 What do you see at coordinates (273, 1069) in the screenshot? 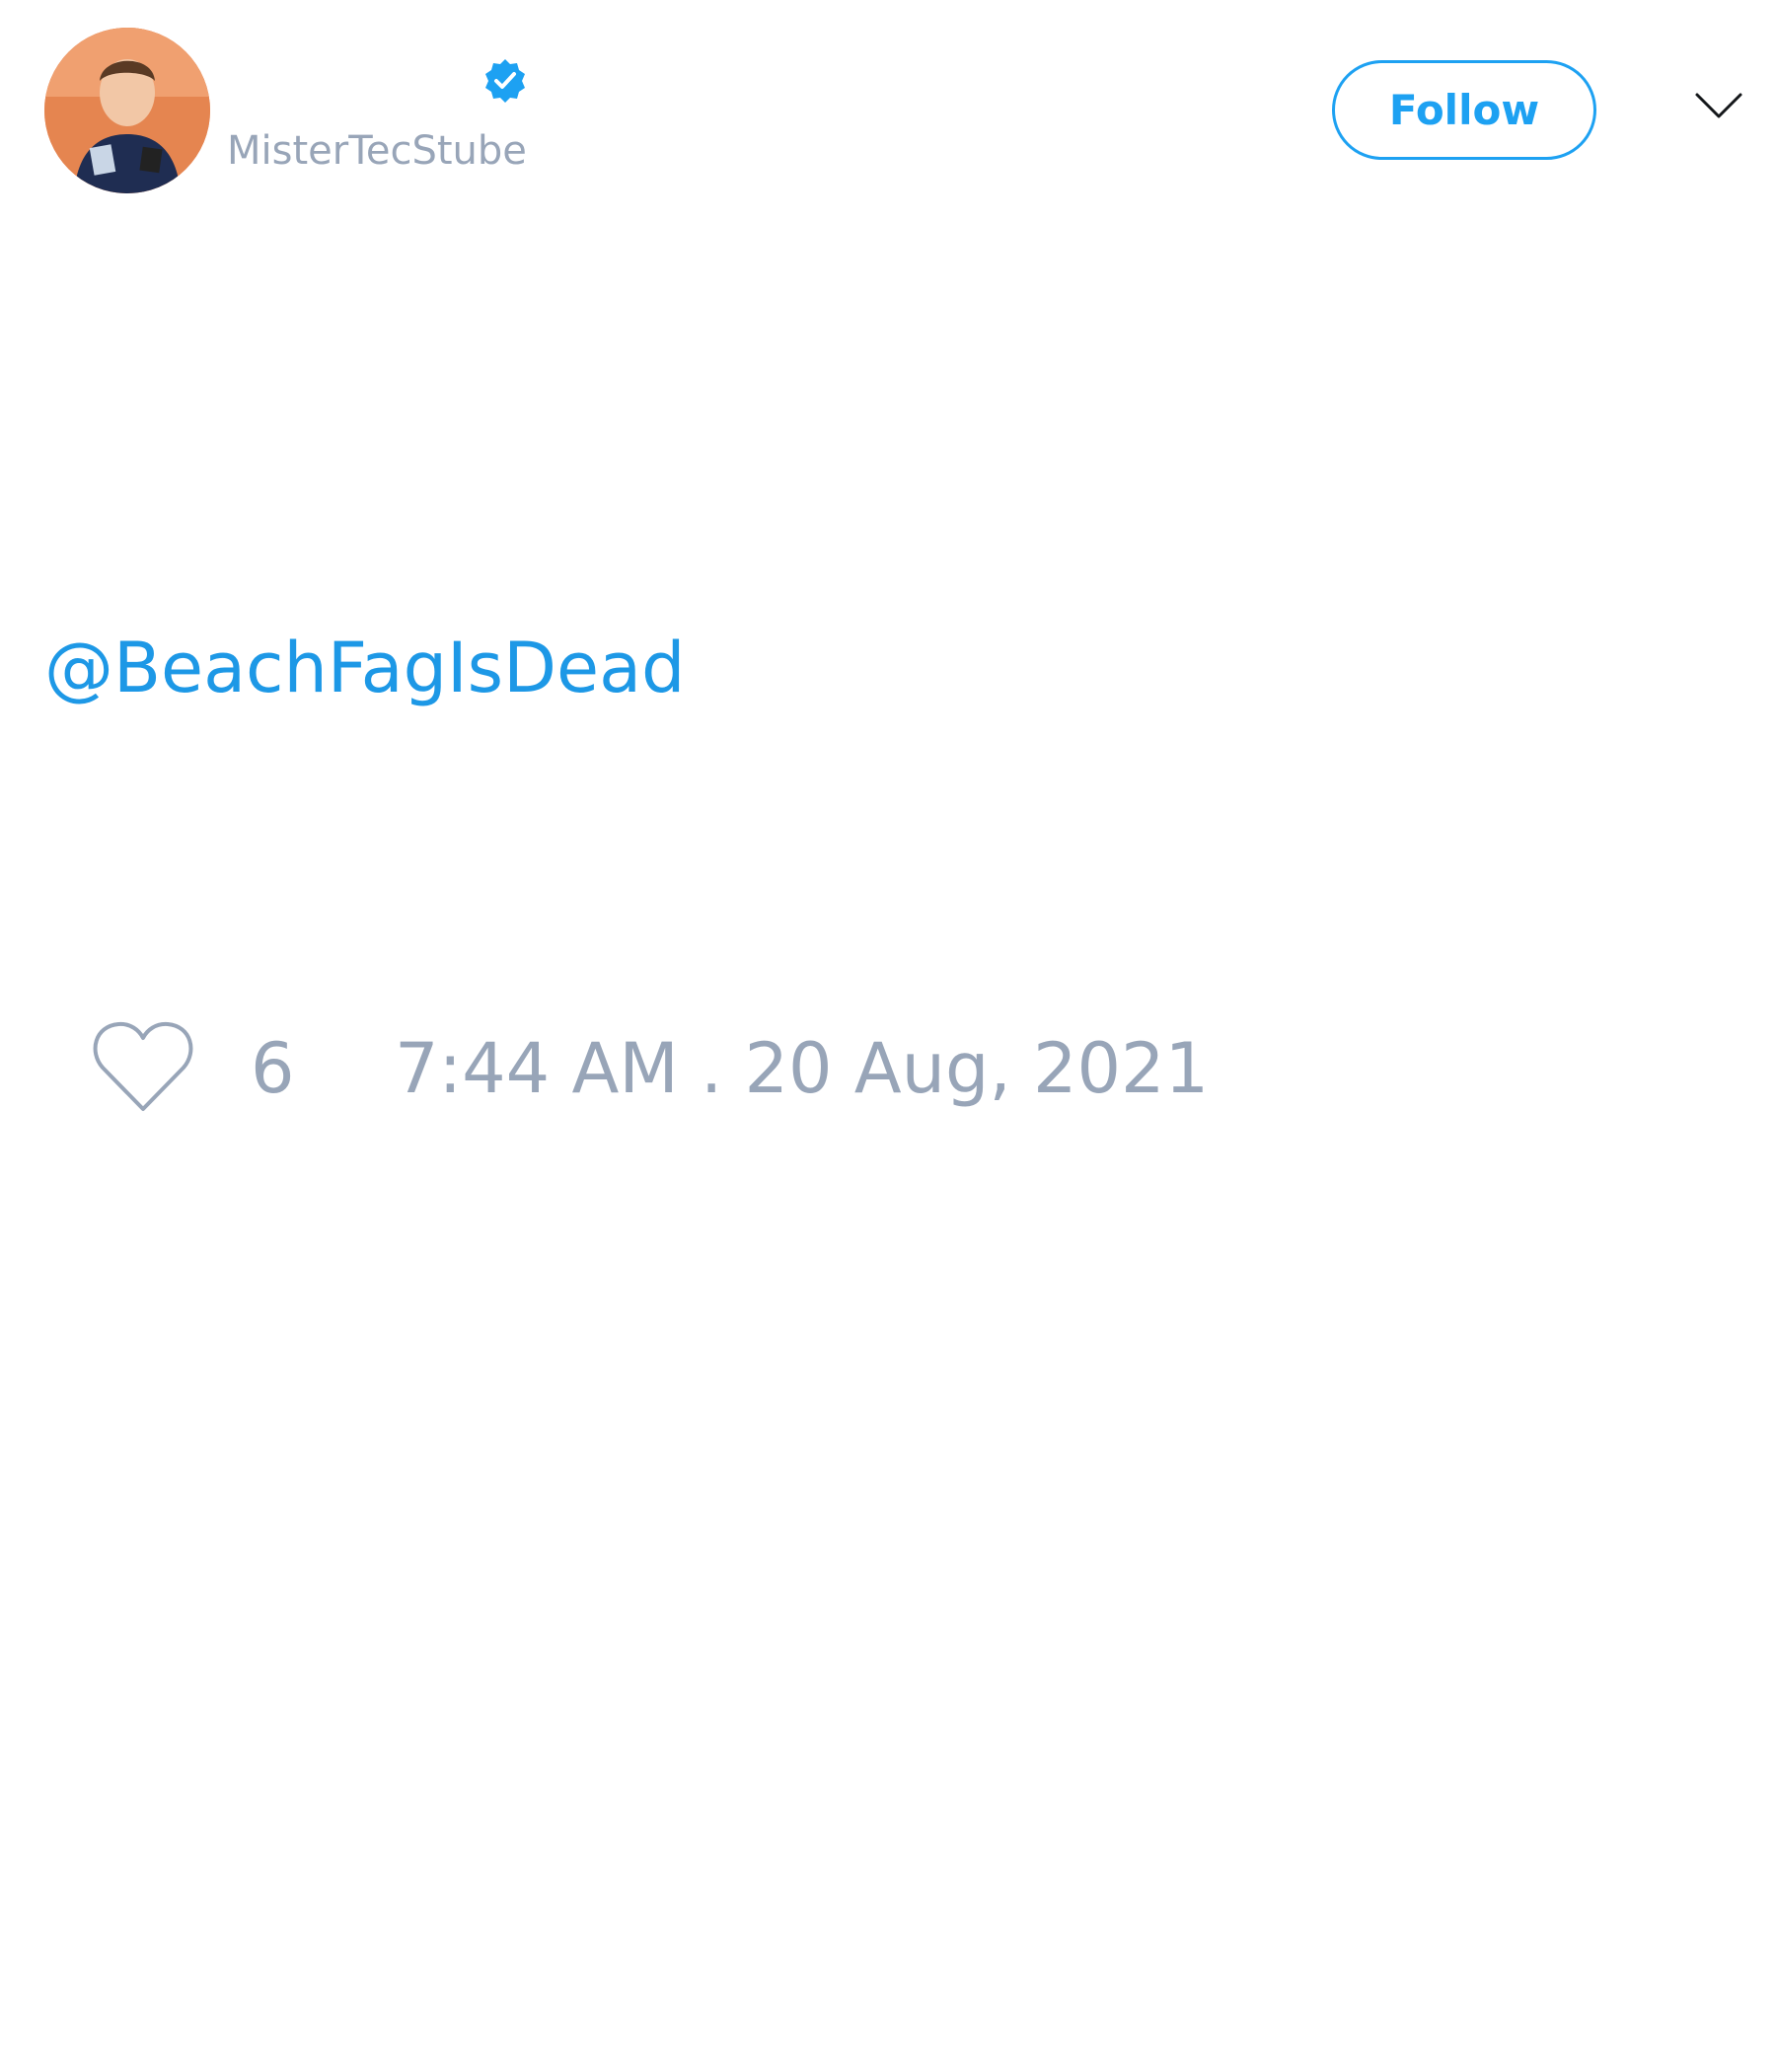
I see `like-count: 6` at bounding box center [273, 1069].